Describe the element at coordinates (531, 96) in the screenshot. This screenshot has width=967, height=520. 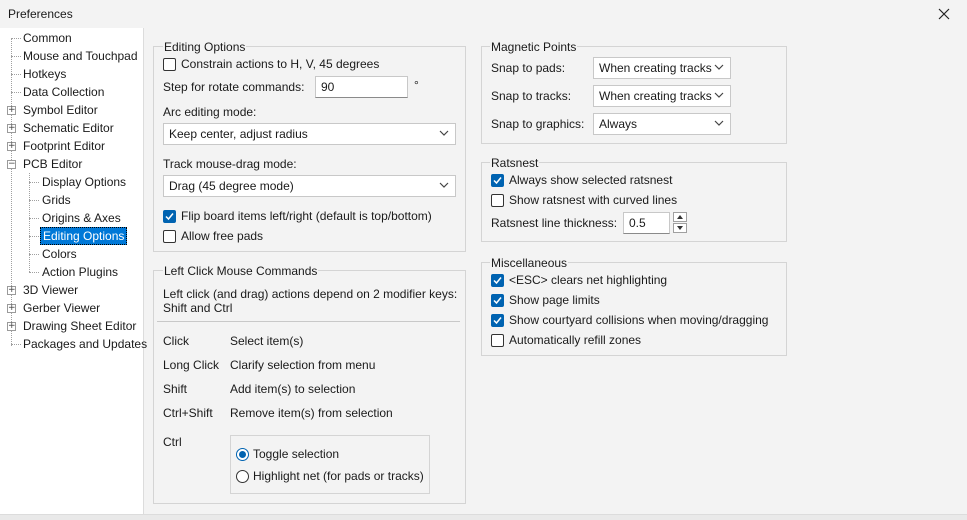
I see `snap-tracks-label: Snap to tracks:` at that location.